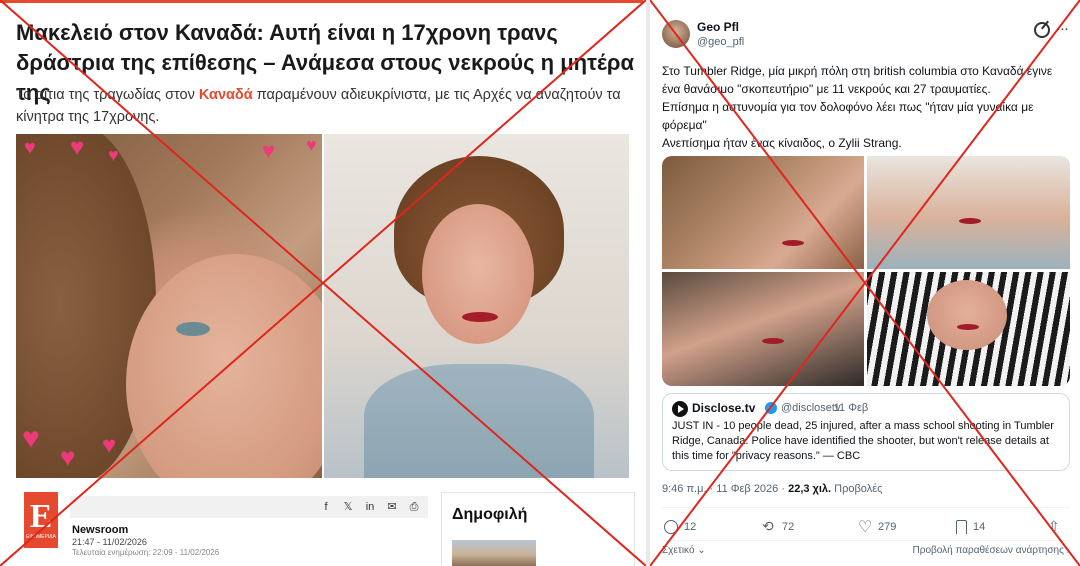 This screenshot has width=1080, height=566. I want to click on reply-icon, so click(671, 527).